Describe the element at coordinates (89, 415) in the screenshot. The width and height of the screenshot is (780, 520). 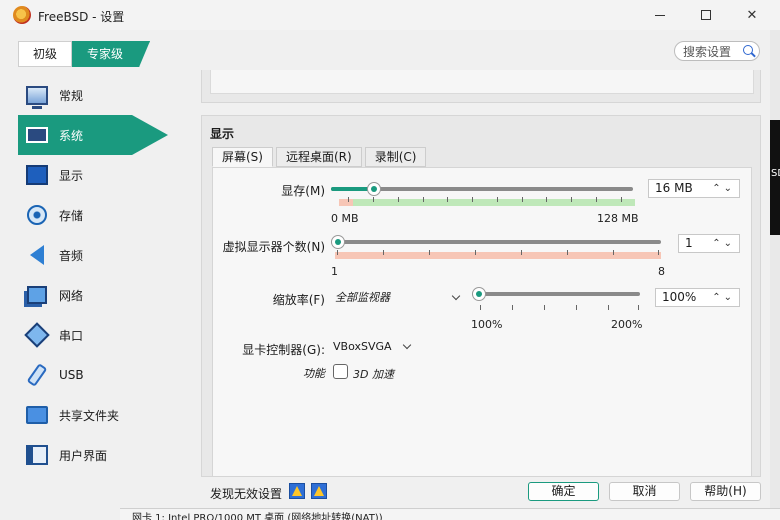
I see `sidebar-item-label: 共享文件夹` at that location.